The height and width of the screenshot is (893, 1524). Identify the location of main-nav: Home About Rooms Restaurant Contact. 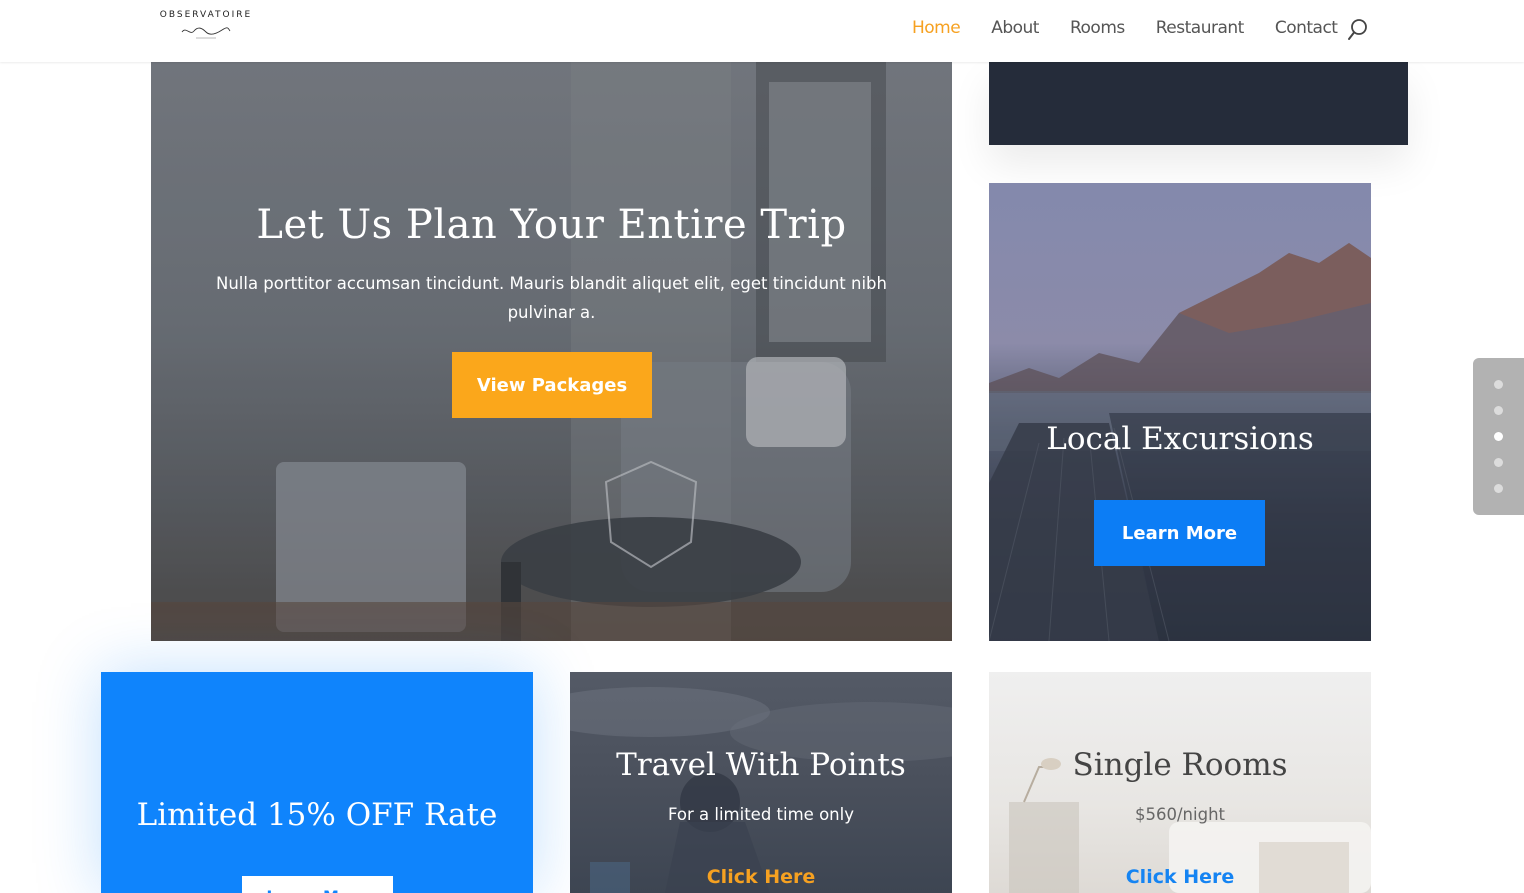
(1140, 28).